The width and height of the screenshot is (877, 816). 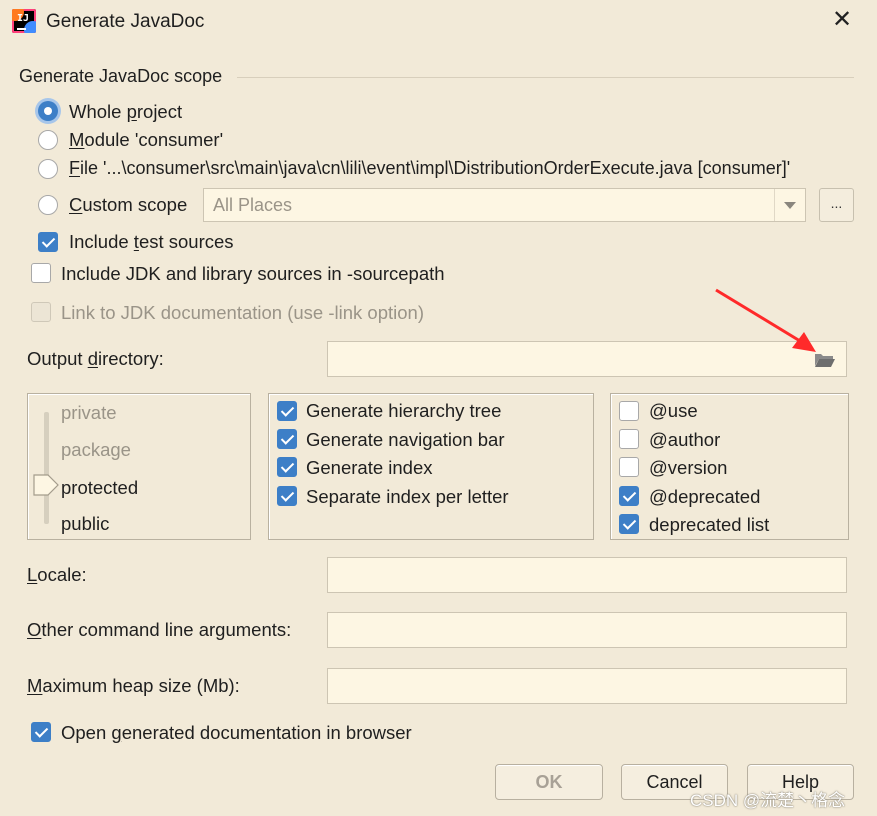 I want to click on generate-index-checkbox, so click(x=287, y=467).